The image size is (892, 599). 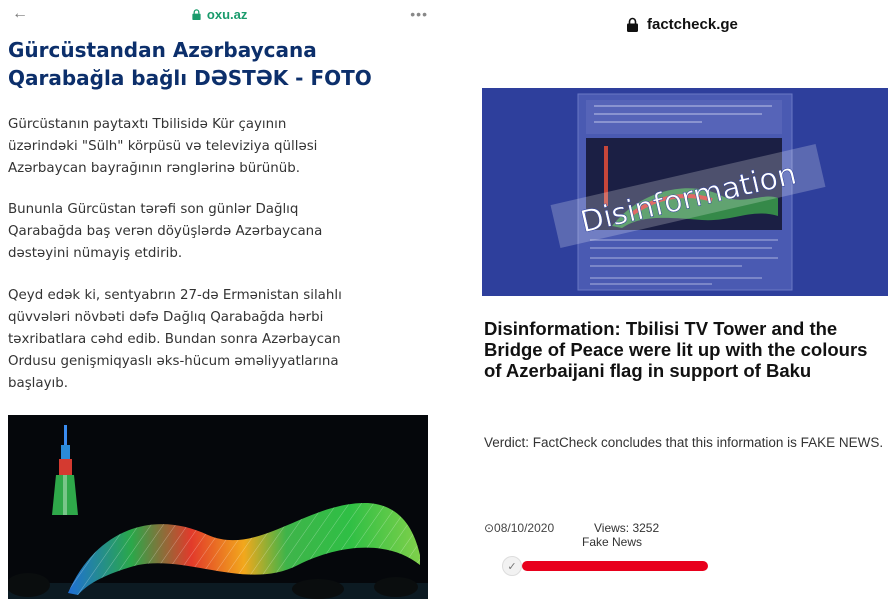 What do you see at coordinates (627, 528) in the screenshot?
I see `view-count: Views: 3252` at bounding box center [627, 528].